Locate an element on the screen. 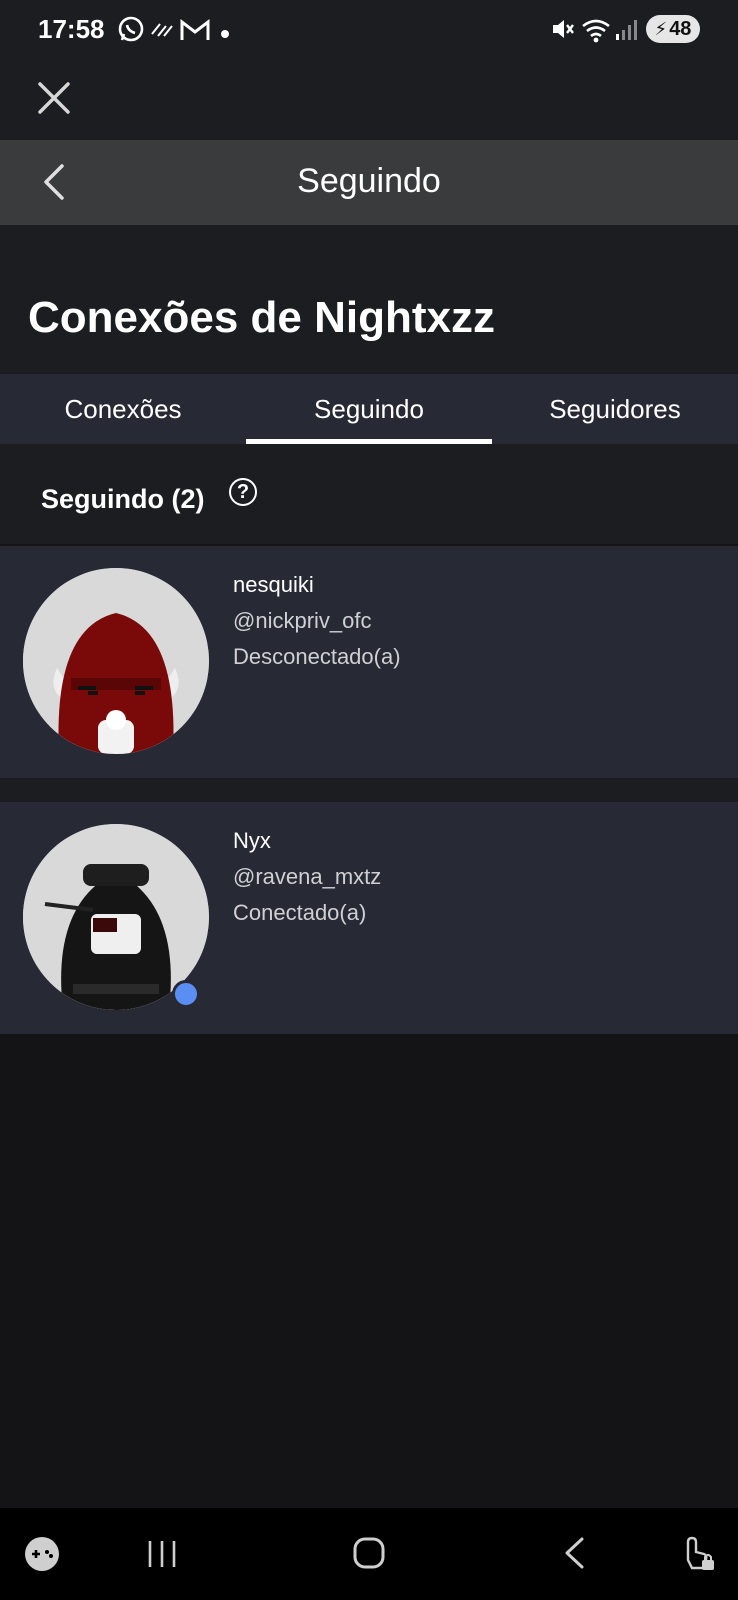 Image resolution: width=738 pixels, height=1600 pixels. user-card: Nyx @ravena_mxtz Conectado(a) is located at coordinates (369, 918).